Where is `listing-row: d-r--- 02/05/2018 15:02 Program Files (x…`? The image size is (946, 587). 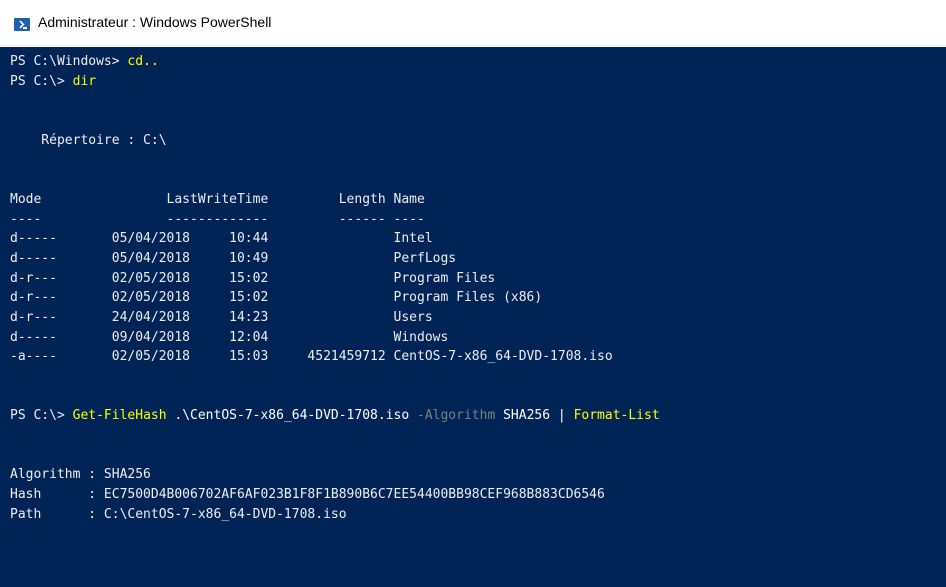
listing-row: d-r--- 02/05/2018 15:02 Program Files (x… is located at coordinates (276, 298).